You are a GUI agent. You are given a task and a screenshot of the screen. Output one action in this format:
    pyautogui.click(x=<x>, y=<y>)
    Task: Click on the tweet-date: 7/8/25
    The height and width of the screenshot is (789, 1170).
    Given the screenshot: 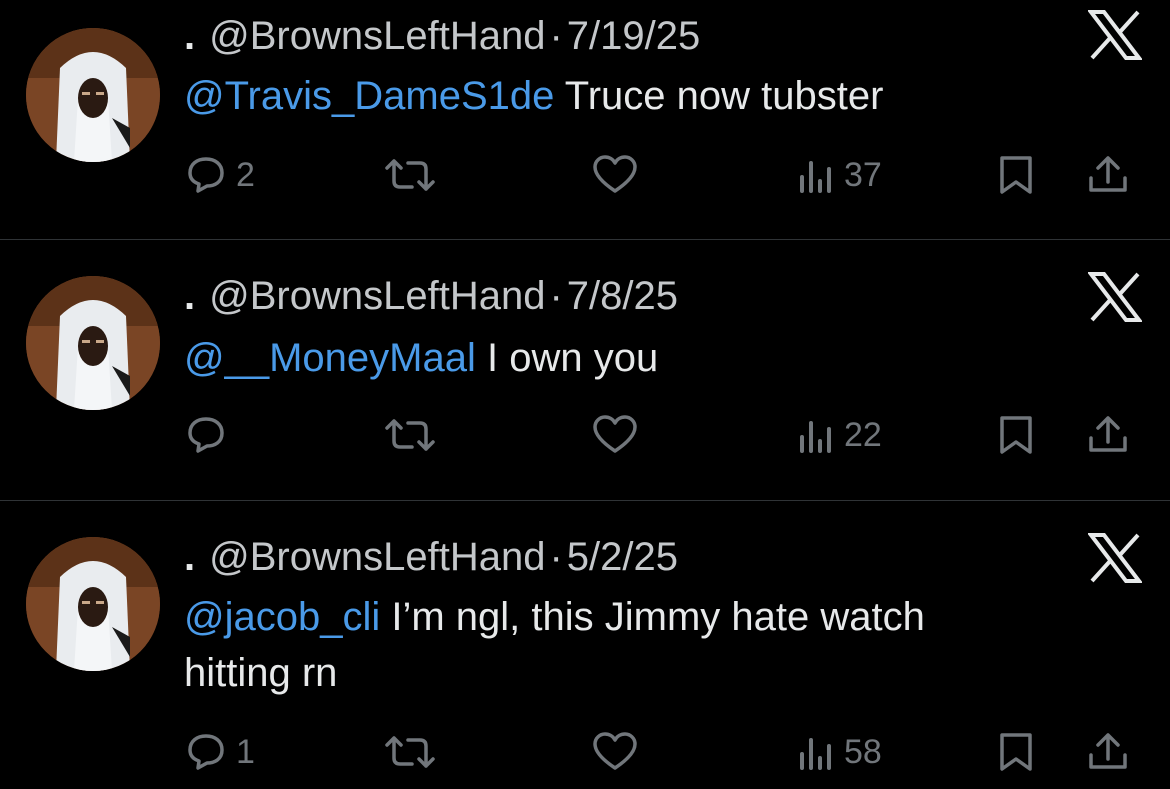 What is the action you would take?
    pyautogui.click(x=622, y=296)
    